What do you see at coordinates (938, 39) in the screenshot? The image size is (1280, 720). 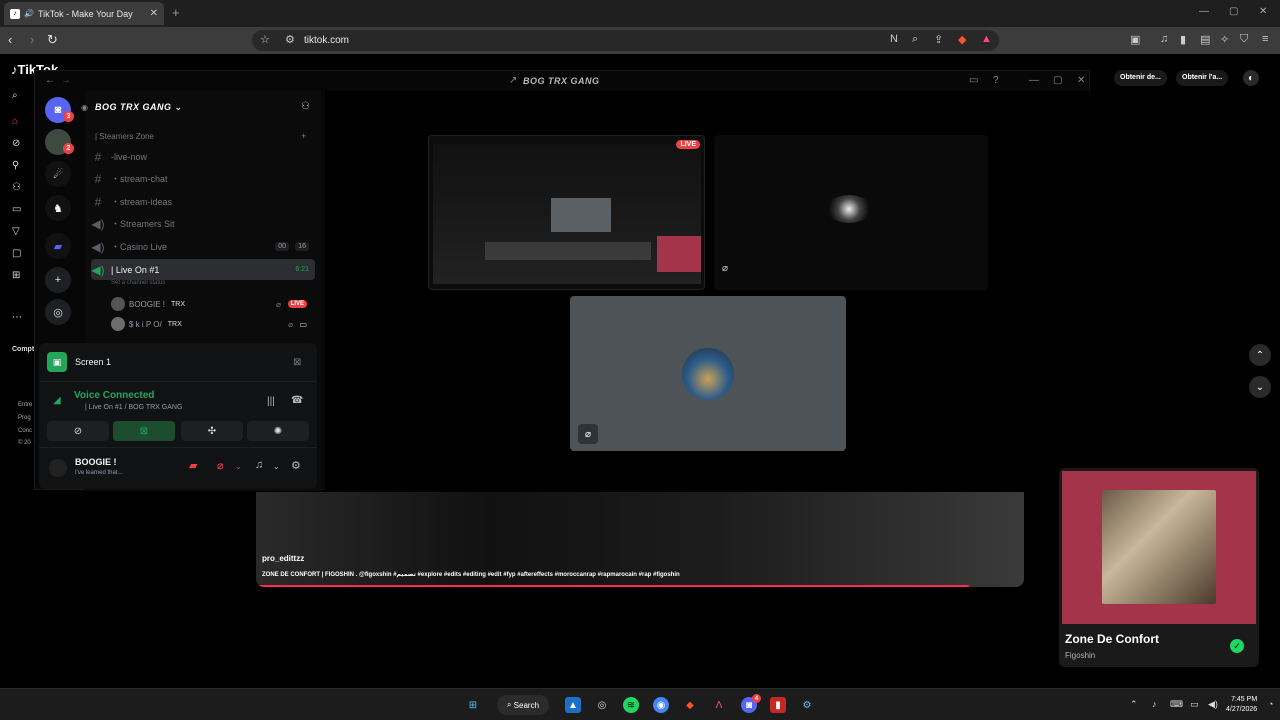 I see `share-icon: ⇪` at bounding box center [938, 39].